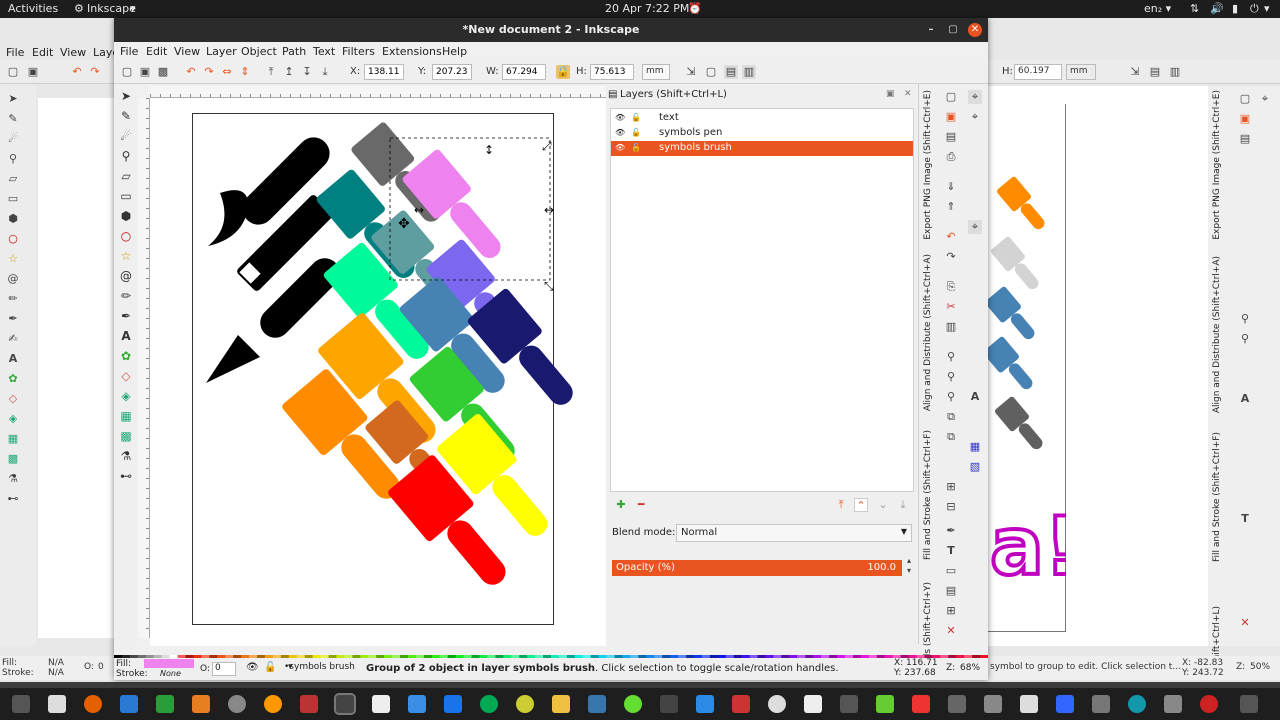  What do you see at coordinates (126, 456) in the screenshot?
I see `dropper-icon: ⚗` at bounding box center [126, 456].